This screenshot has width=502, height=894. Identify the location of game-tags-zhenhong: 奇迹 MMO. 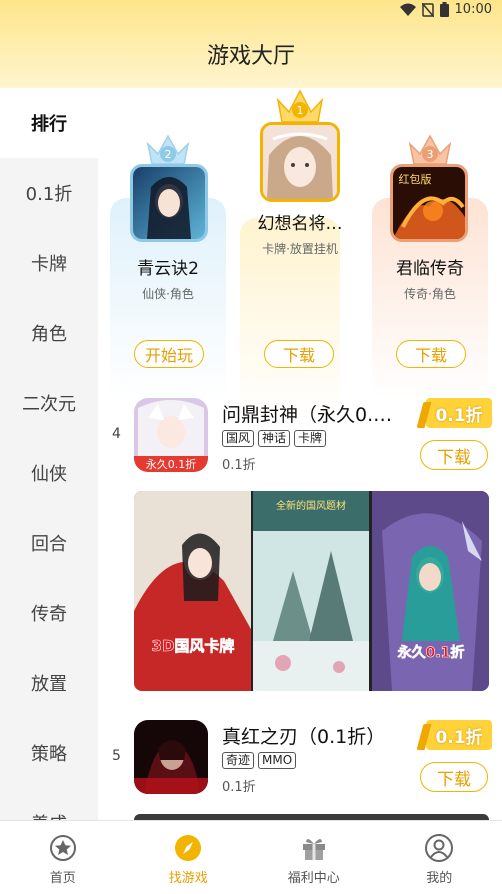
(259, 760).